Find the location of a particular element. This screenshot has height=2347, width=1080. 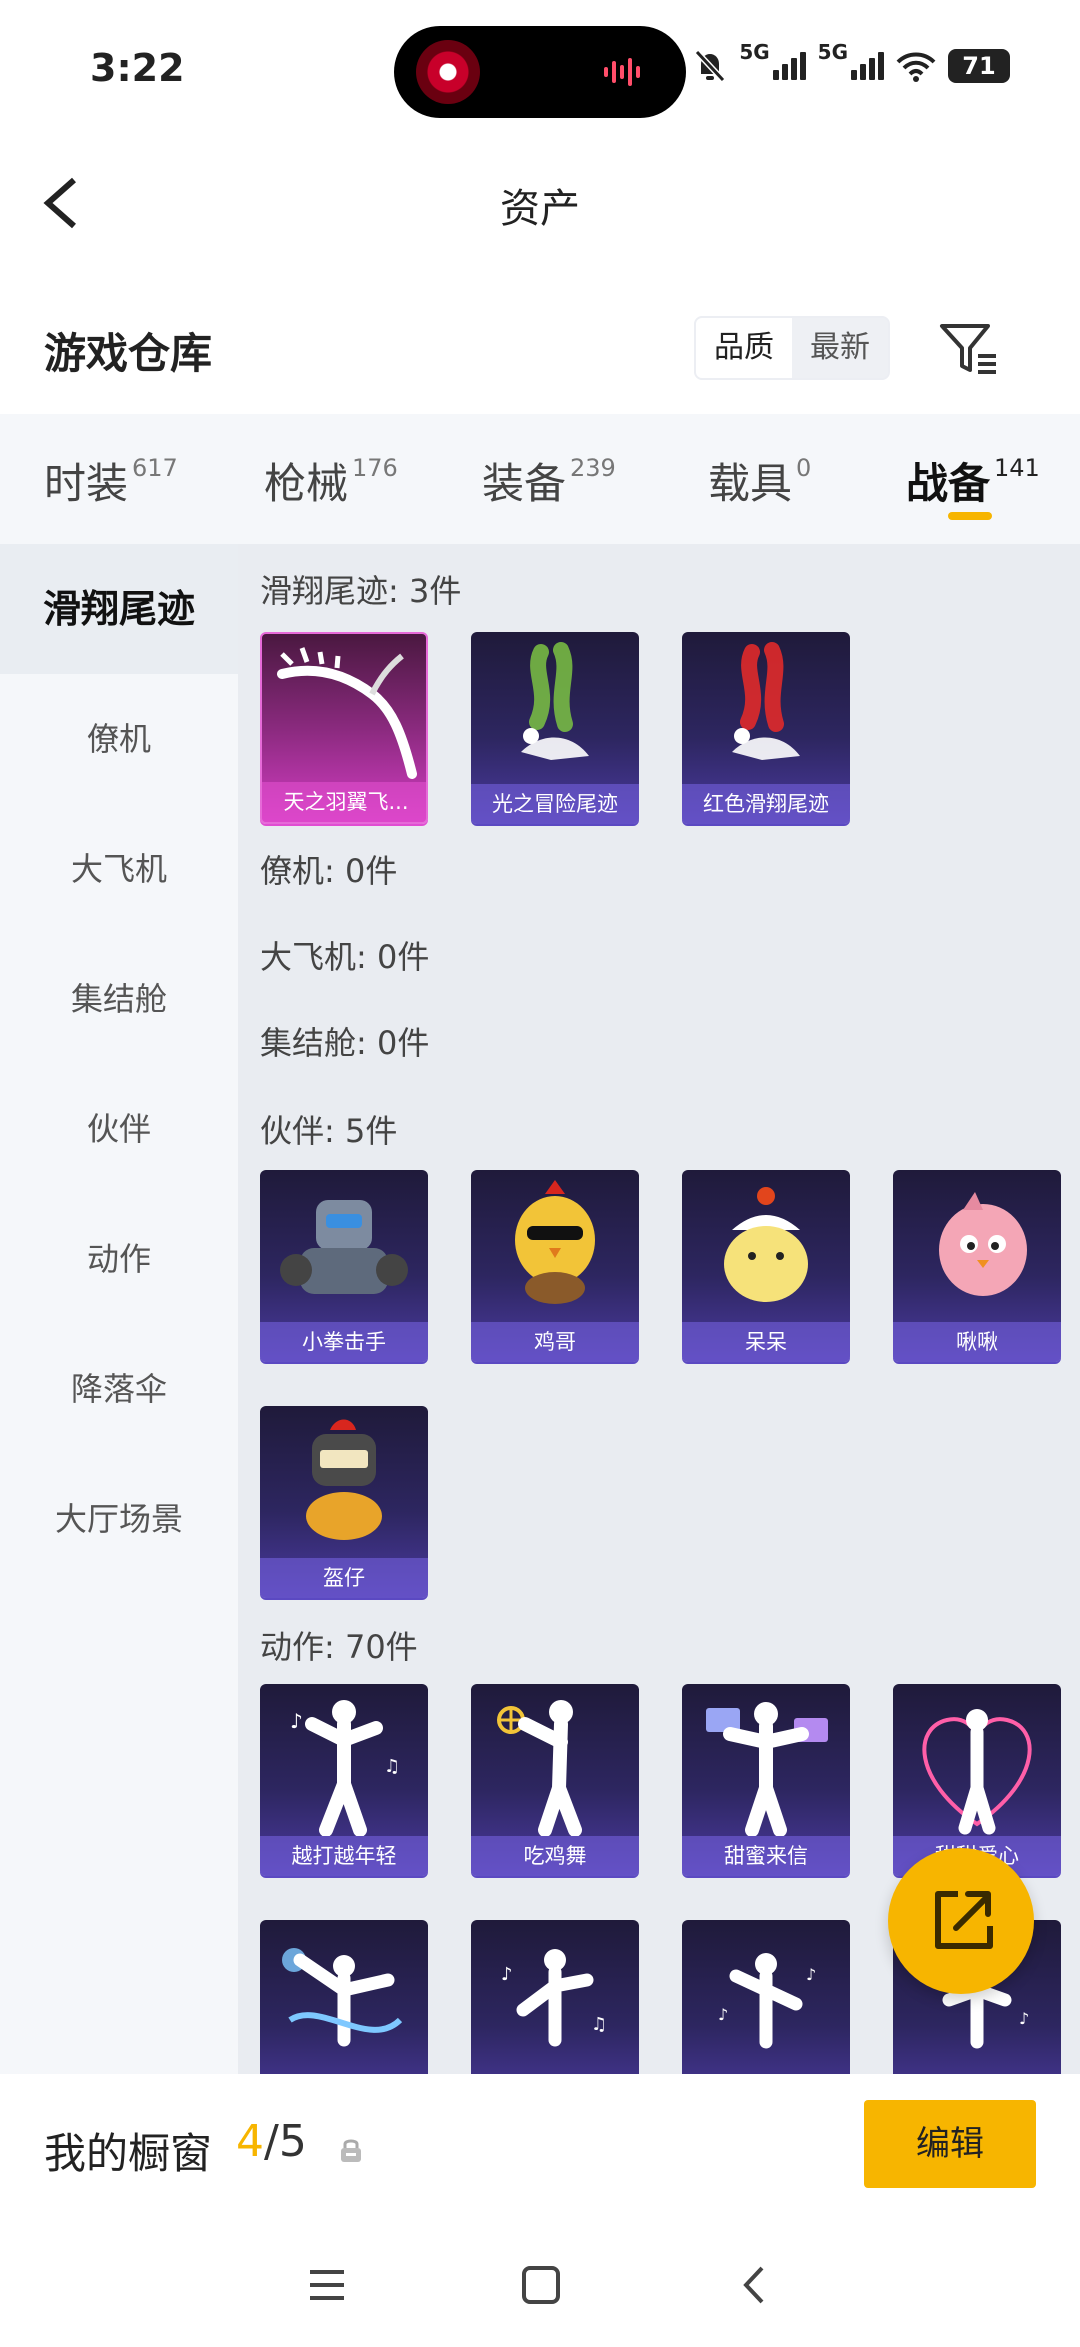

tab-count: 141 is located at coordinates (1017, 468).